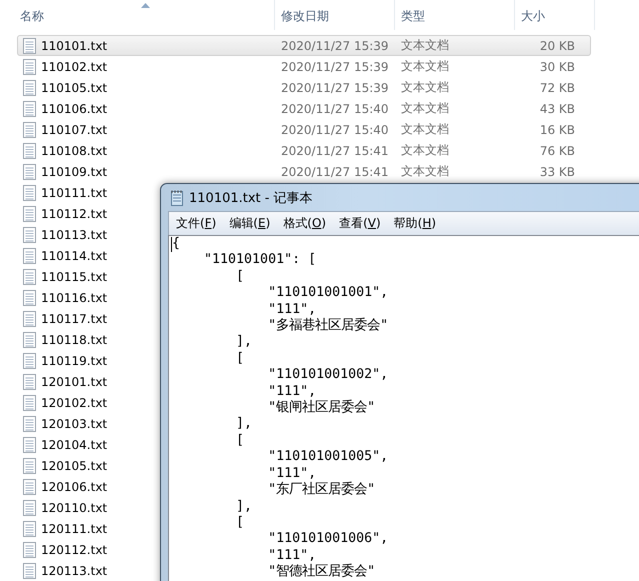 Image resolution: width=639 pixels, height=581 pixels. Describe the element at coordinates (74, 571) in the screenshot. I see `file-name: 120113.txt` at that location.